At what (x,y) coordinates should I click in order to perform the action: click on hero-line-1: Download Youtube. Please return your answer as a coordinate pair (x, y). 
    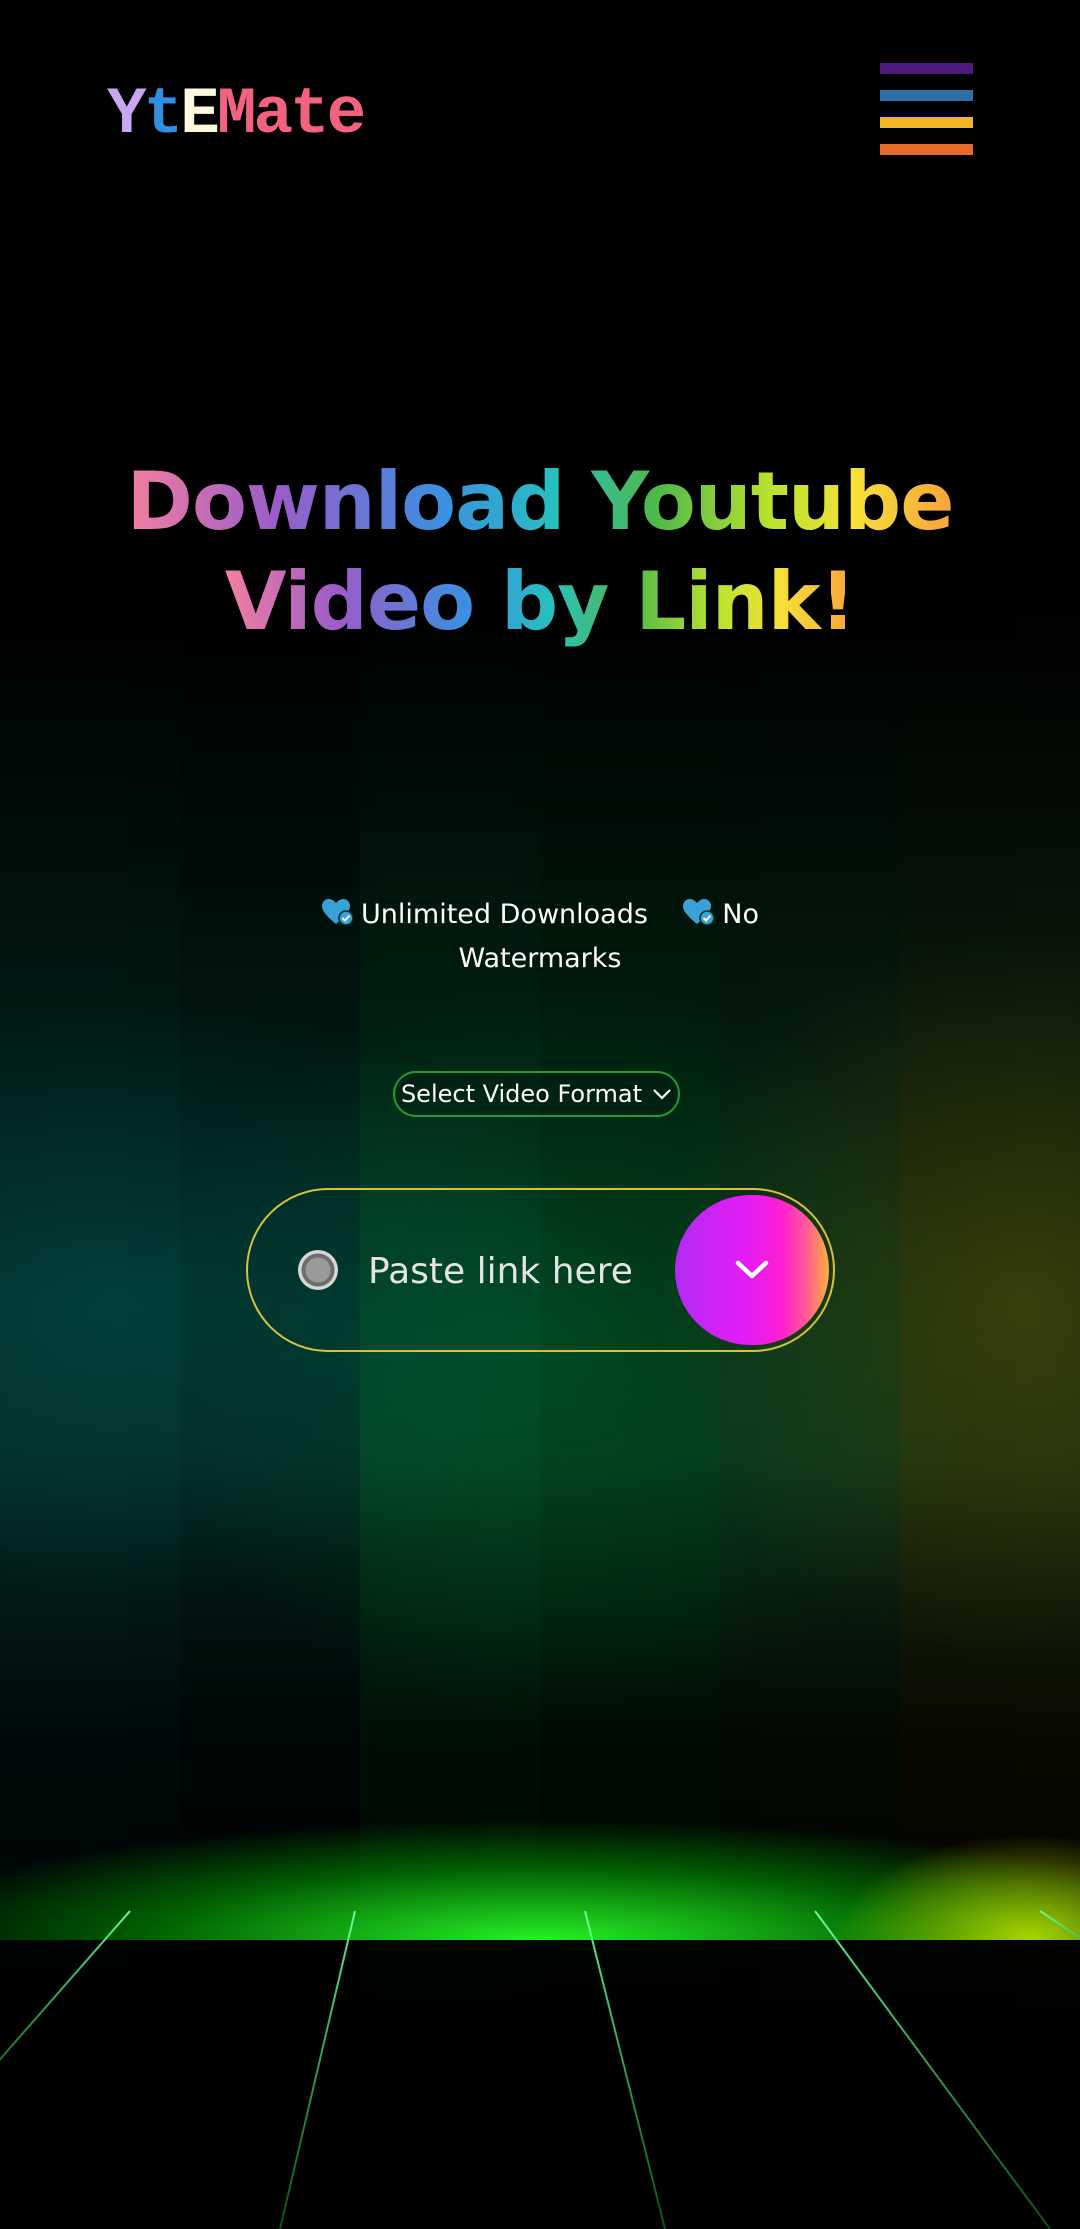
    Looking at the image, I should click on (540, 501).